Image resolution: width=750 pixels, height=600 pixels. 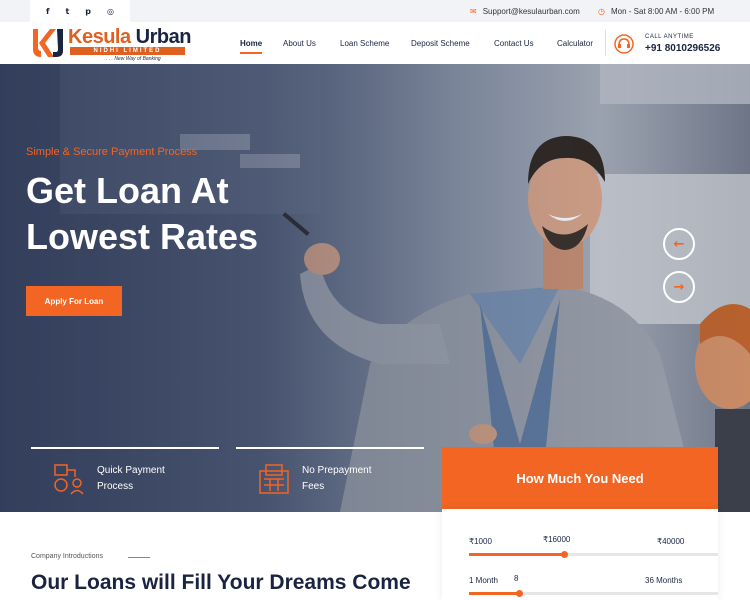 I want to click on amount-min: ₹1000, so click(x=480, y=541).